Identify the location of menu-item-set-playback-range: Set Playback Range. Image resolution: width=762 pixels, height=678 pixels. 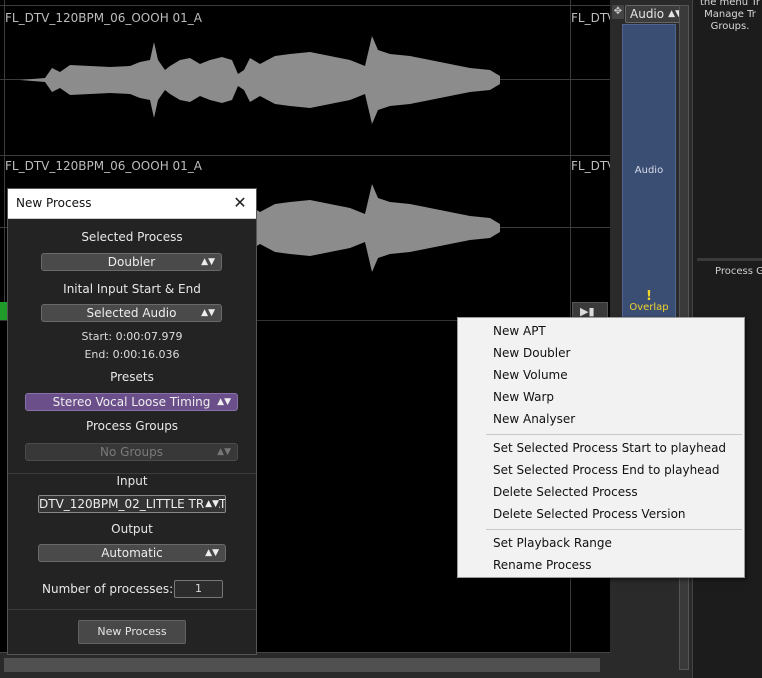
(601, 543).